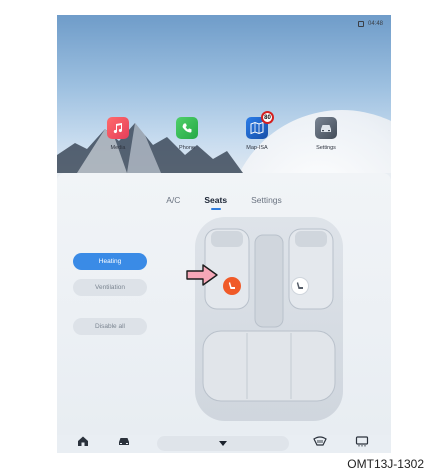 The height and width of the screenshot is (473, 428). I want to click on disable-all-button: Disable all, so click(110, 326).